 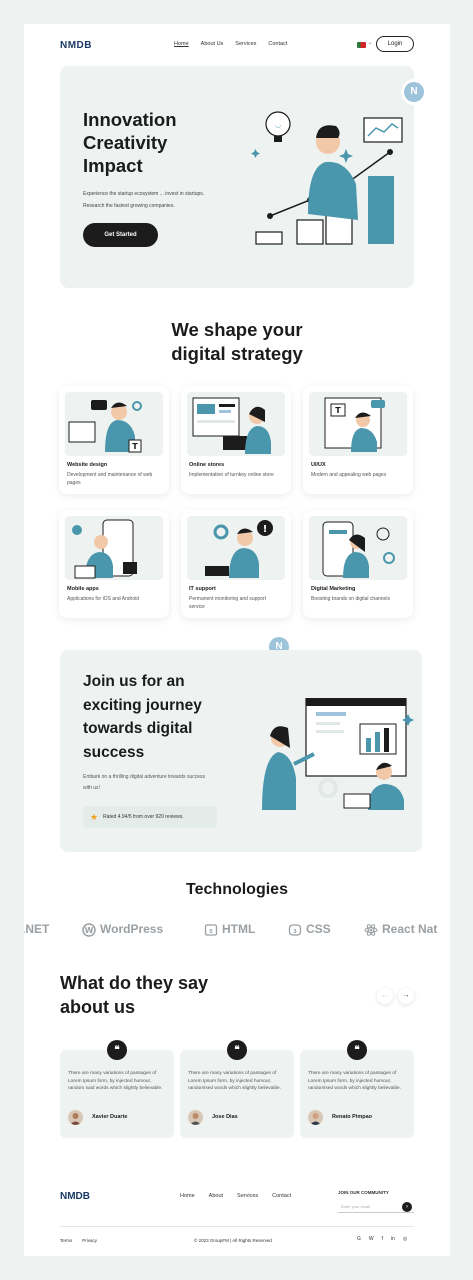 I want to click on tech-dotnet: .NET, so click(x=36, y=929).